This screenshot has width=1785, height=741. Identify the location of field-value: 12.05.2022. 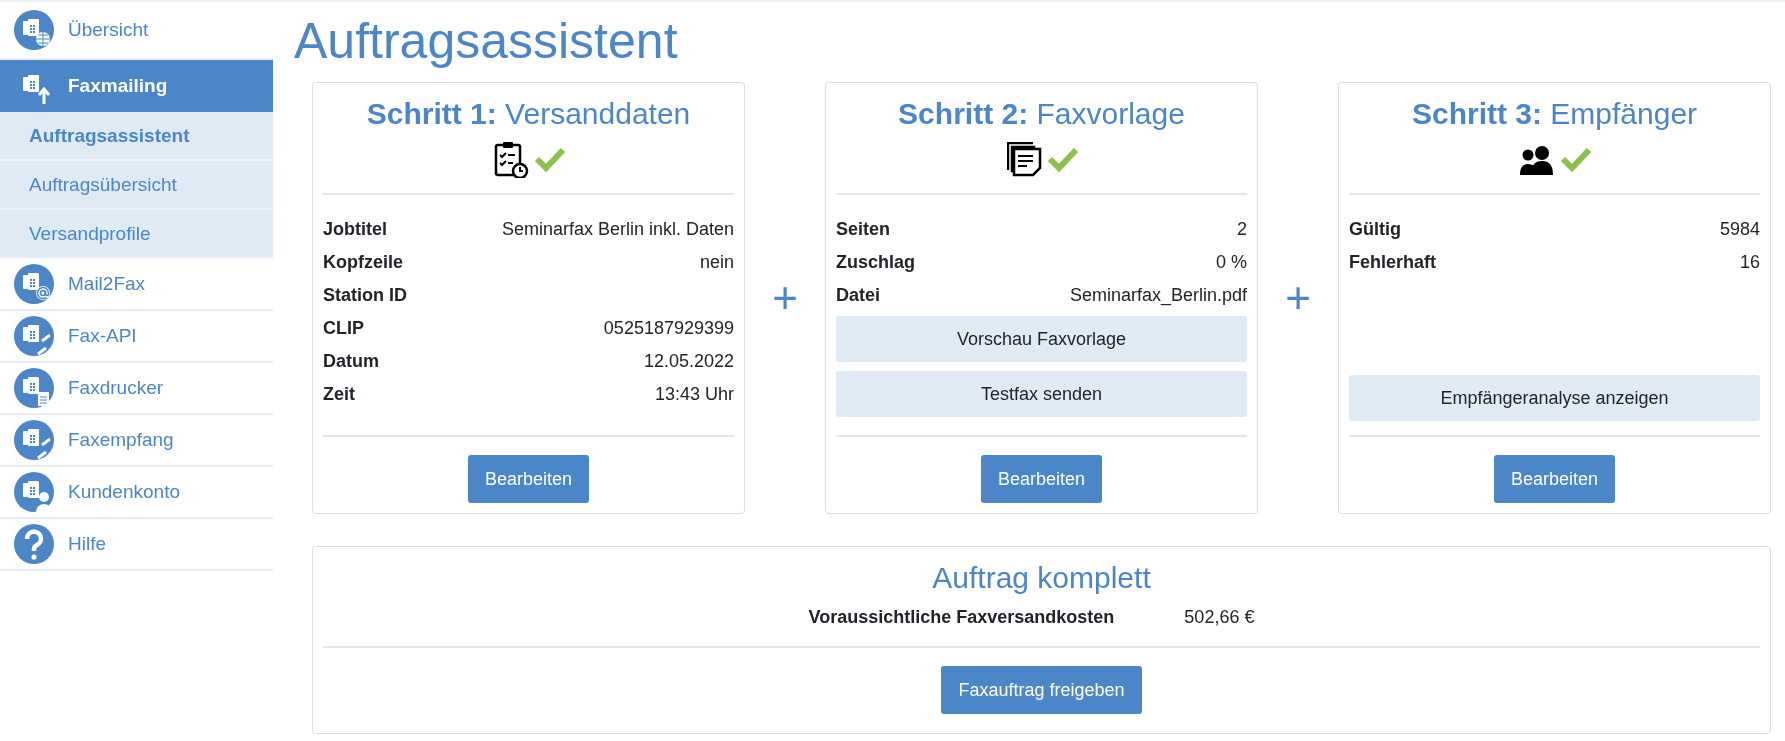
(688, 361).